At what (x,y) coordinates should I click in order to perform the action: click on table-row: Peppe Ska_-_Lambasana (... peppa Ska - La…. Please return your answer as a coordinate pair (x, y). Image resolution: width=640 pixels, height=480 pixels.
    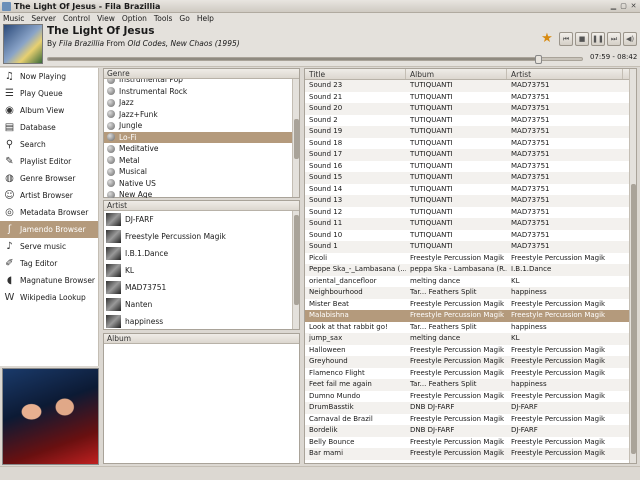
    Looking at the image, I should click on (470, 270).